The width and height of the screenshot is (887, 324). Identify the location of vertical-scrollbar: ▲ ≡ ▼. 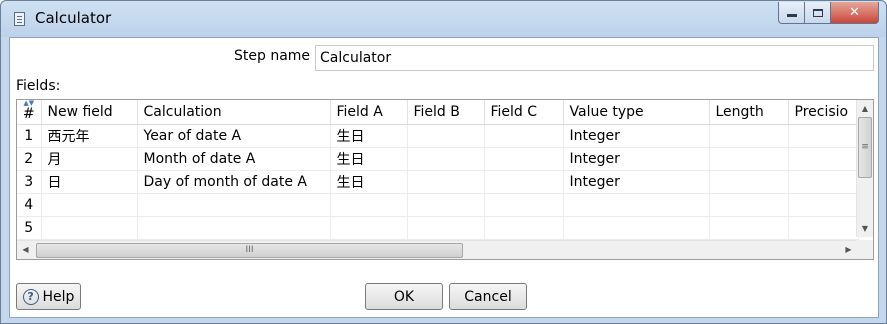
(864, 168).